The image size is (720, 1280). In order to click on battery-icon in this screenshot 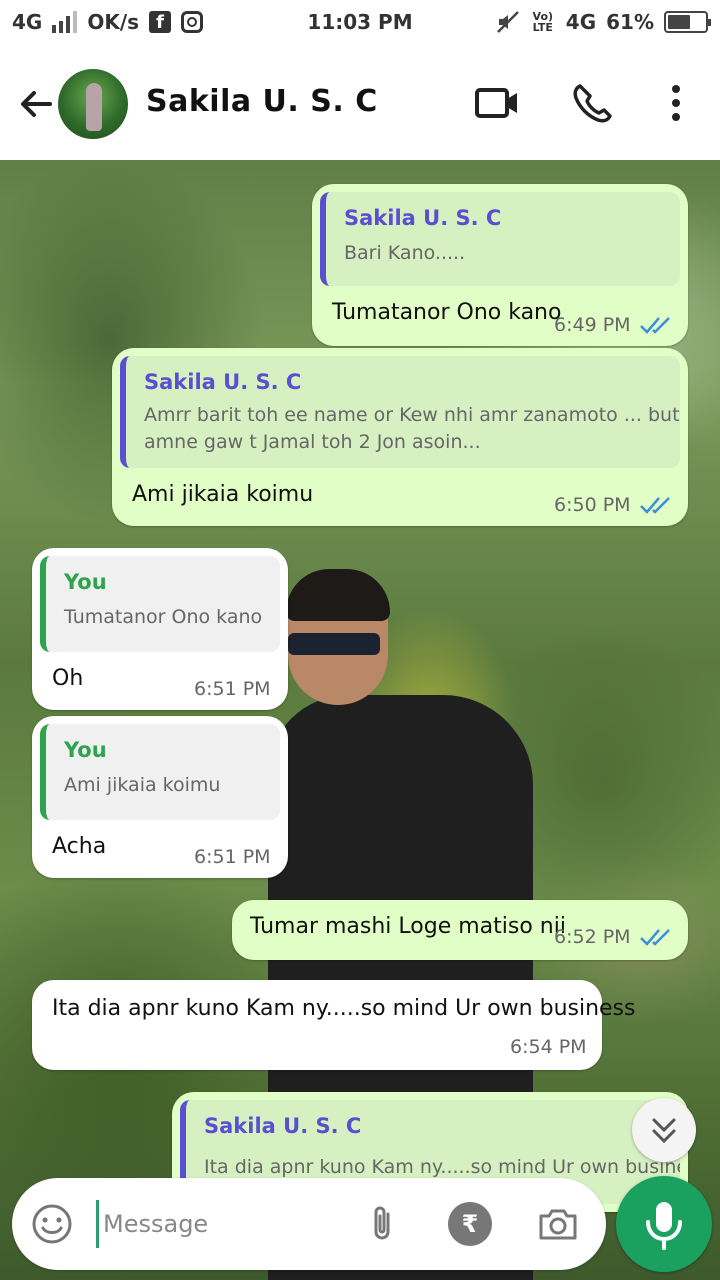, I will do `click(687, 22)`.